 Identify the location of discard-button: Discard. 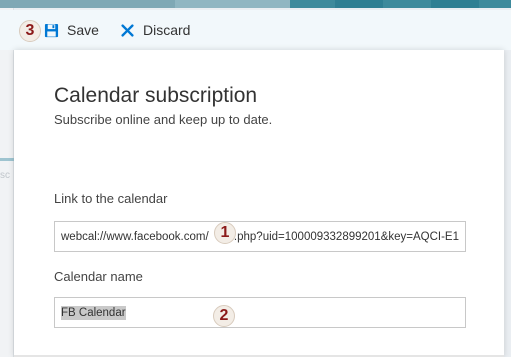
(154, 30).